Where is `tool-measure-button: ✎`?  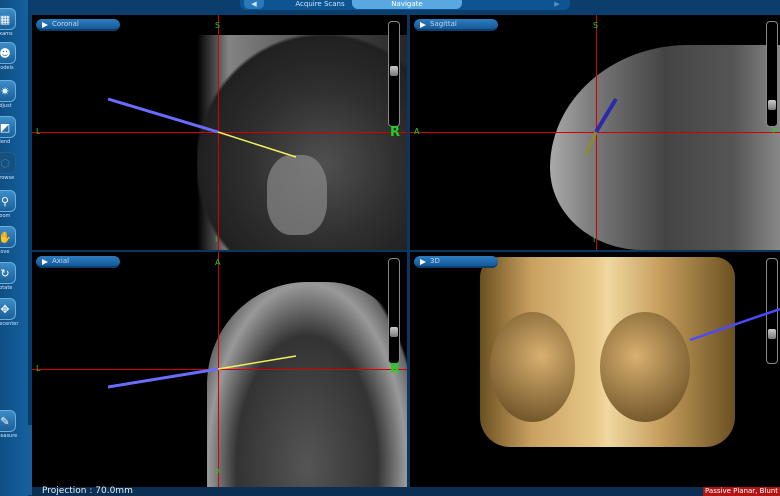 tool-measure-button: ✎ is located at coordinates (8, 421).